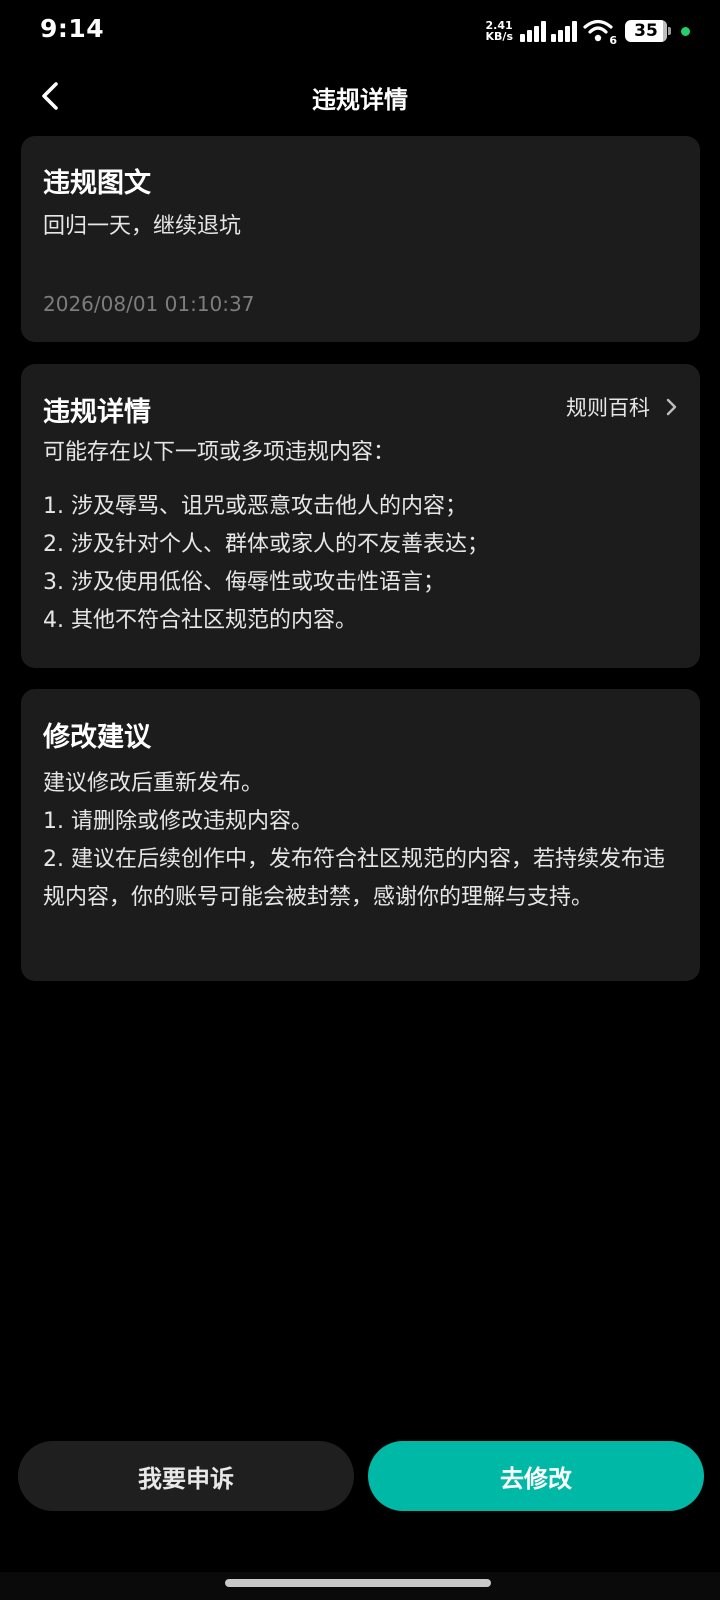 The height and width of the screenshot is (1600, 720). I want to click on status-bar: 9:14 2.41 KB/s 6 35, so click(360, 31).